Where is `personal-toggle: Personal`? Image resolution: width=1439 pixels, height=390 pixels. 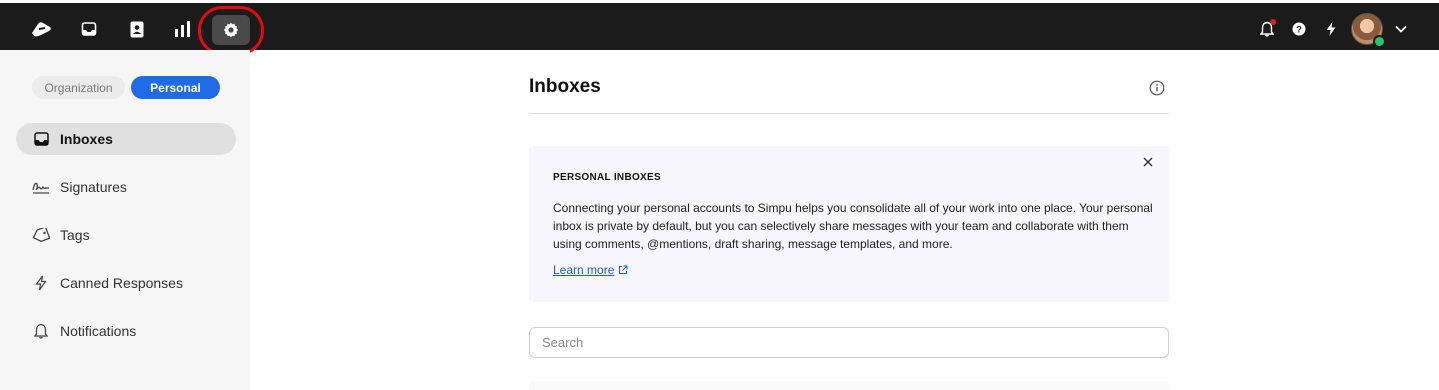
personal-toggle: Personal is located at coordinates (175, 87).